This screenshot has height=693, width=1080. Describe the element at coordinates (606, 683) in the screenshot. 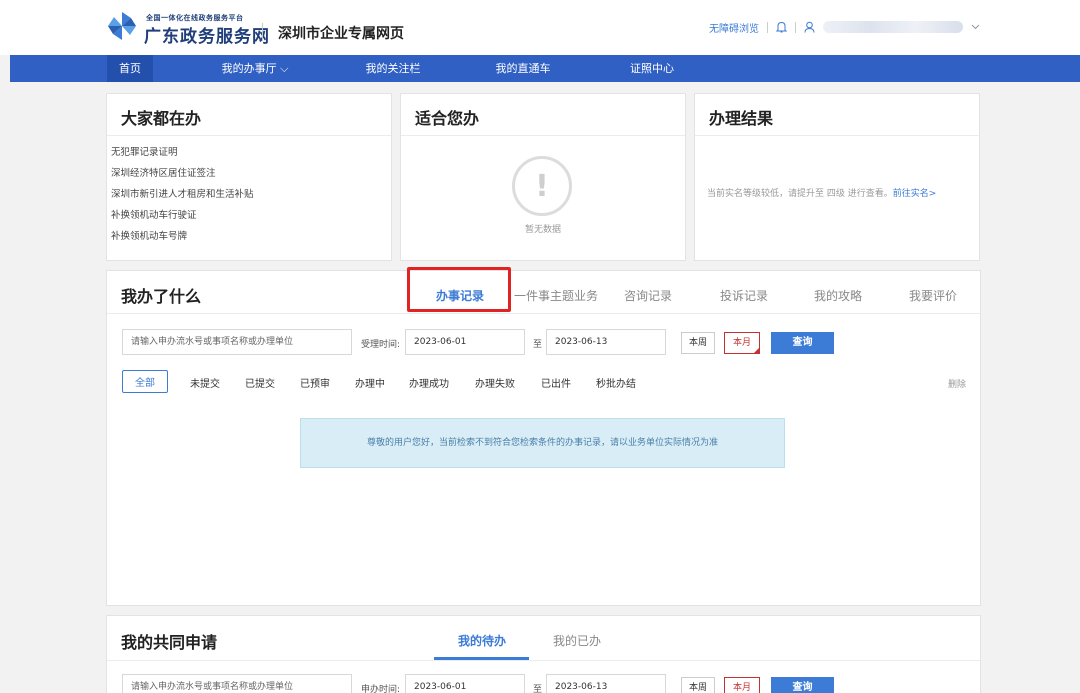

I see `joint-date-to-input: 2023-06-13` at that location.